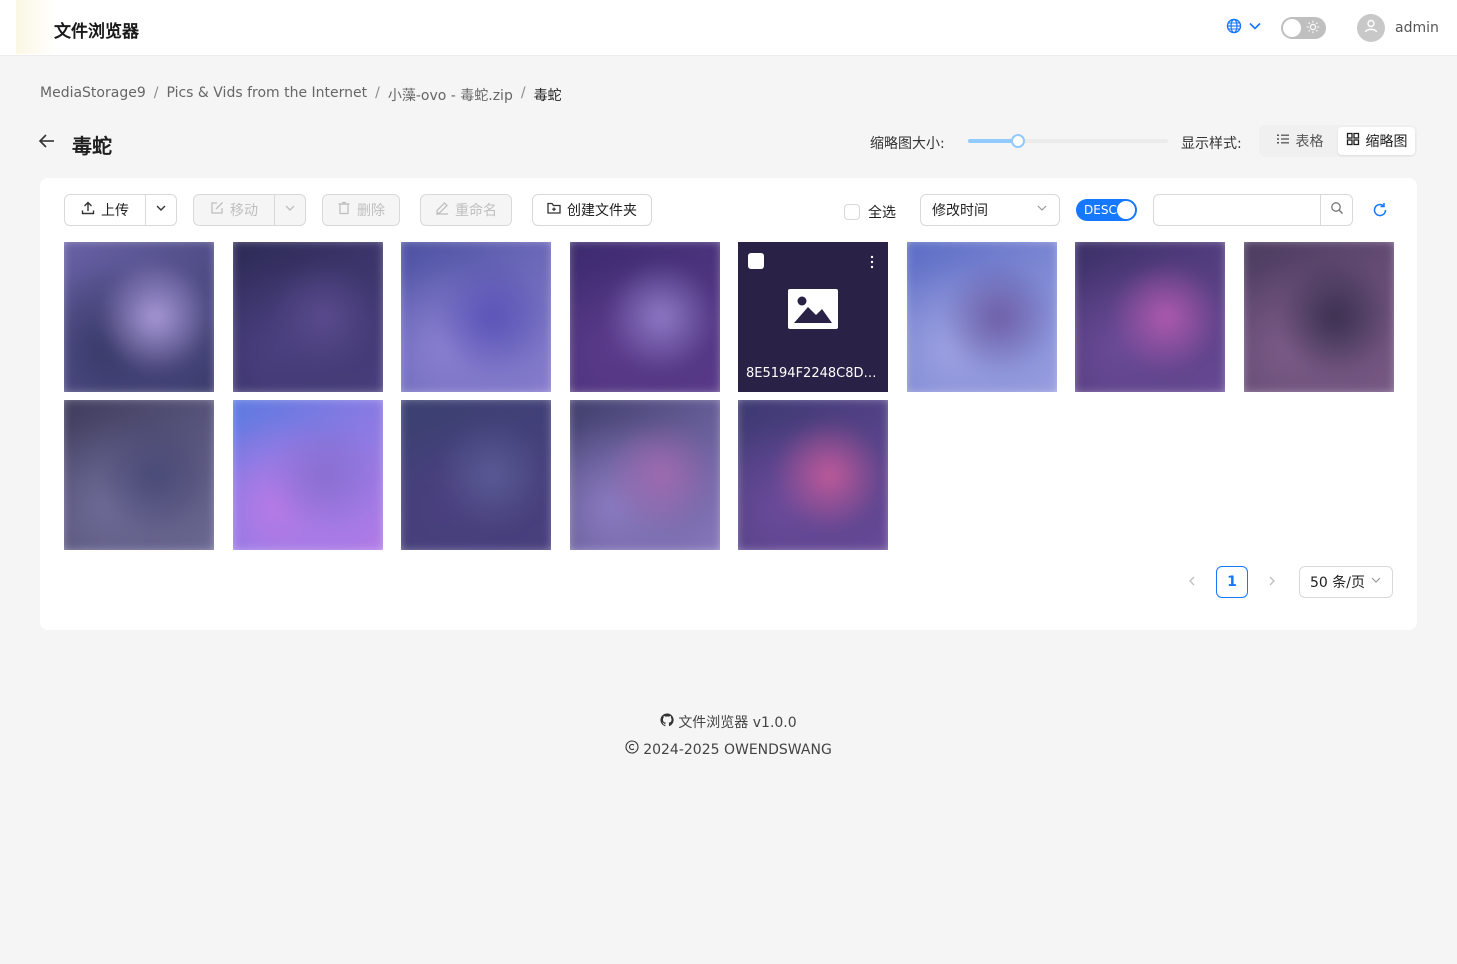 This screenshot has width=1457, height=964. I want to click on page-size-value: 50 条/页, so click(1337, 583).